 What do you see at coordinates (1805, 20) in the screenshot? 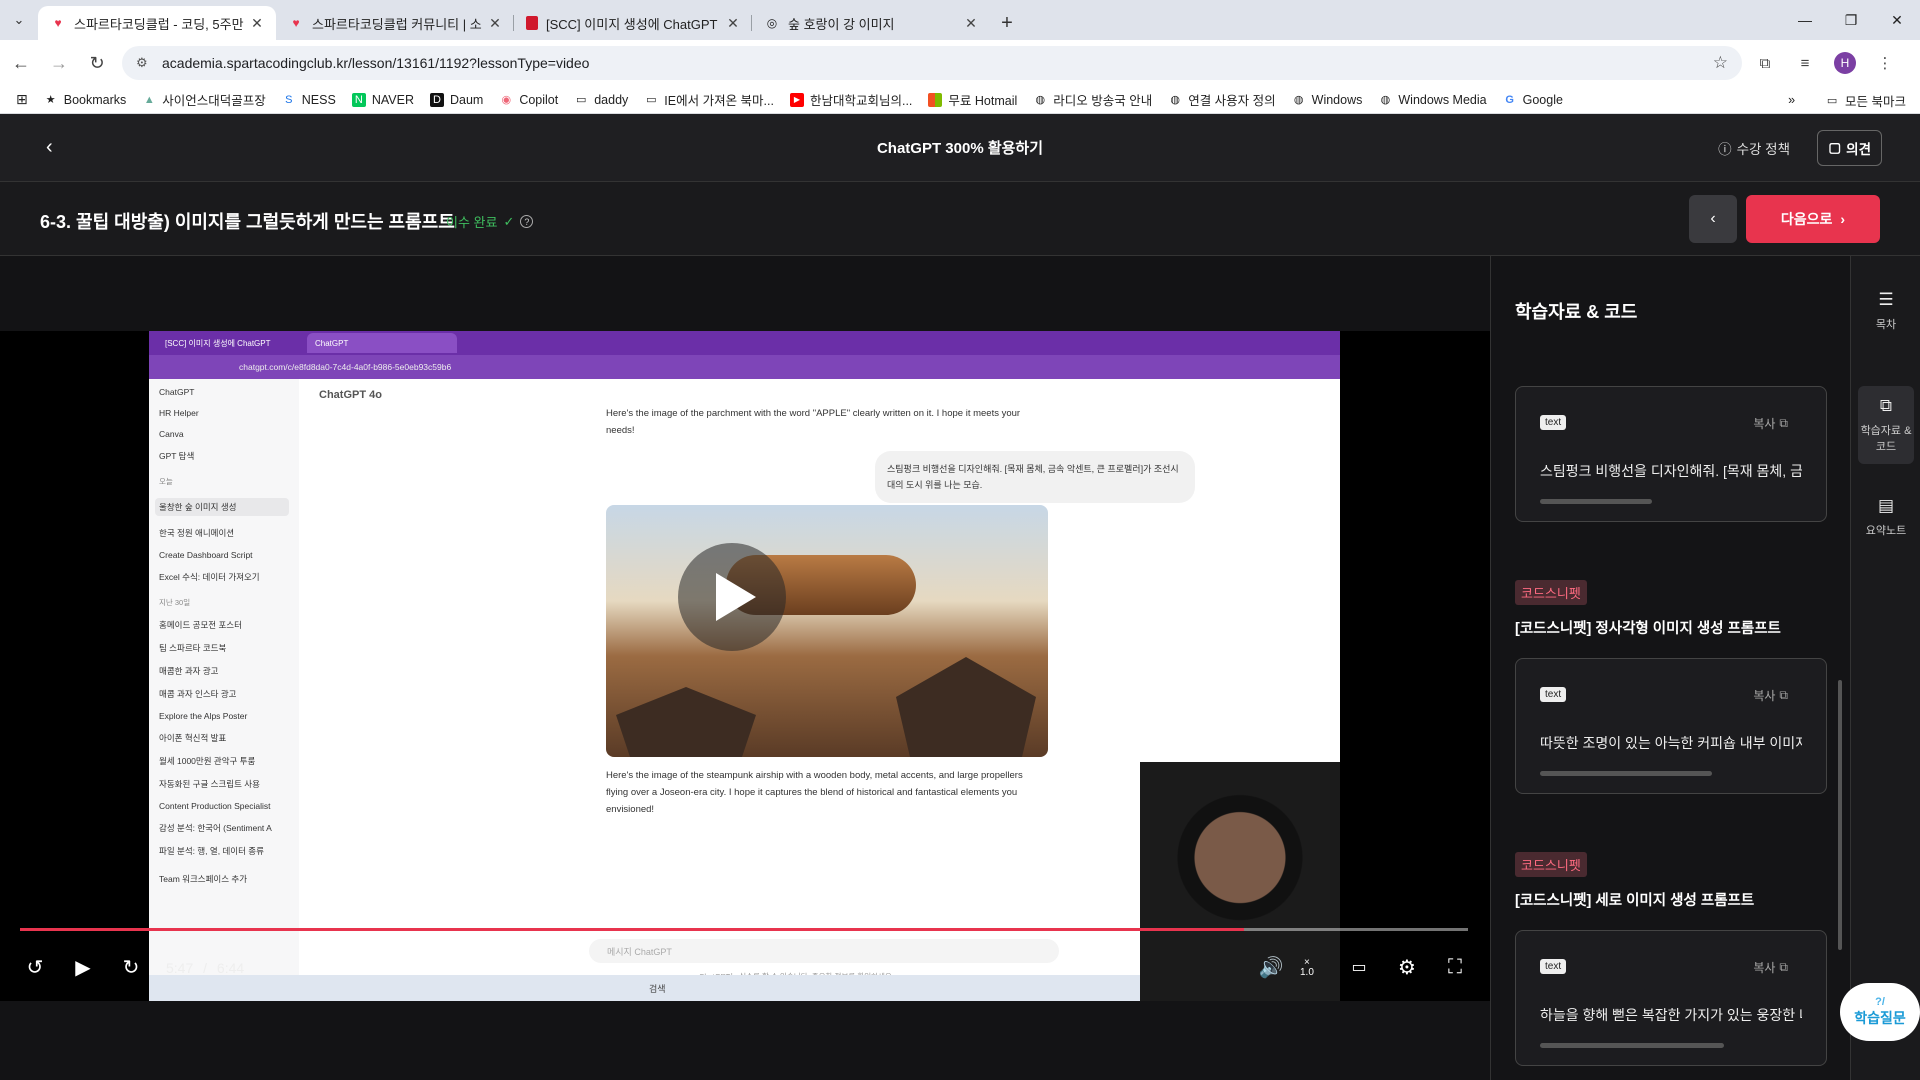
I see `minimize-icon: —` at bounding box center [1805, 20].